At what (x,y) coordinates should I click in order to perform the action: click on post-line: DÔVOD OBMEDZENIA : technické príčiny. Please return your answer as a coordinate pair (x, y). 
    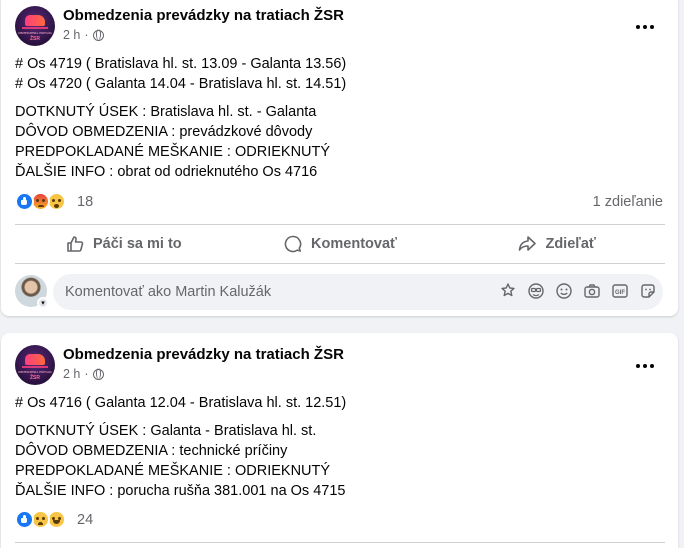
    Looking at the image, I should click on (151, 451).